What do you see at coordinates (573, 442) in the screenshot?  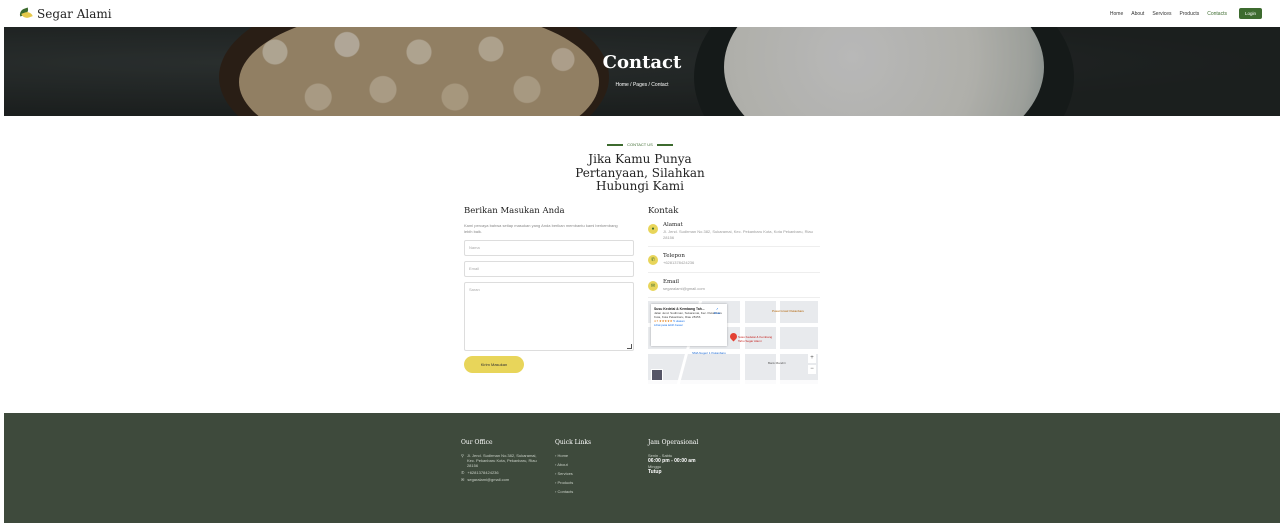 I see `footer-links-title: Quick Links` at bounding box center [573, 442].